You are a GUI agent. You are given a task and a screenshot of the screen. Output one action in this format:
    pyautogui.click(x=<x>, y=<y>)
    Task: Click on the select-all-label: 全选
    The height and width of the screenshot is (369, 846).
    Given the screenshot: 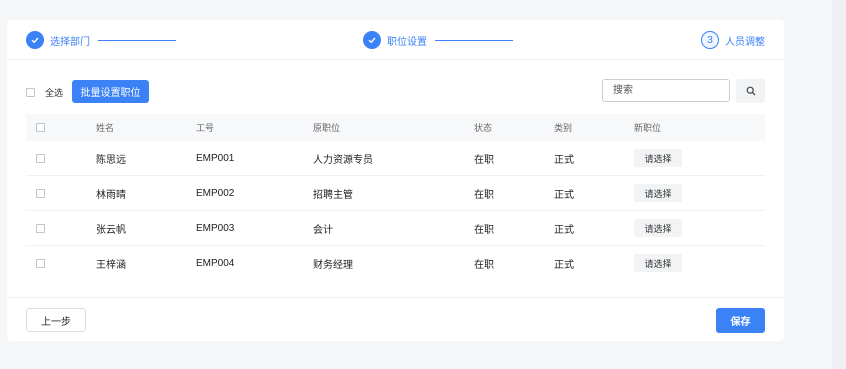 What is the action you would take?
    pyautogui.click(x=54, y=93)
    